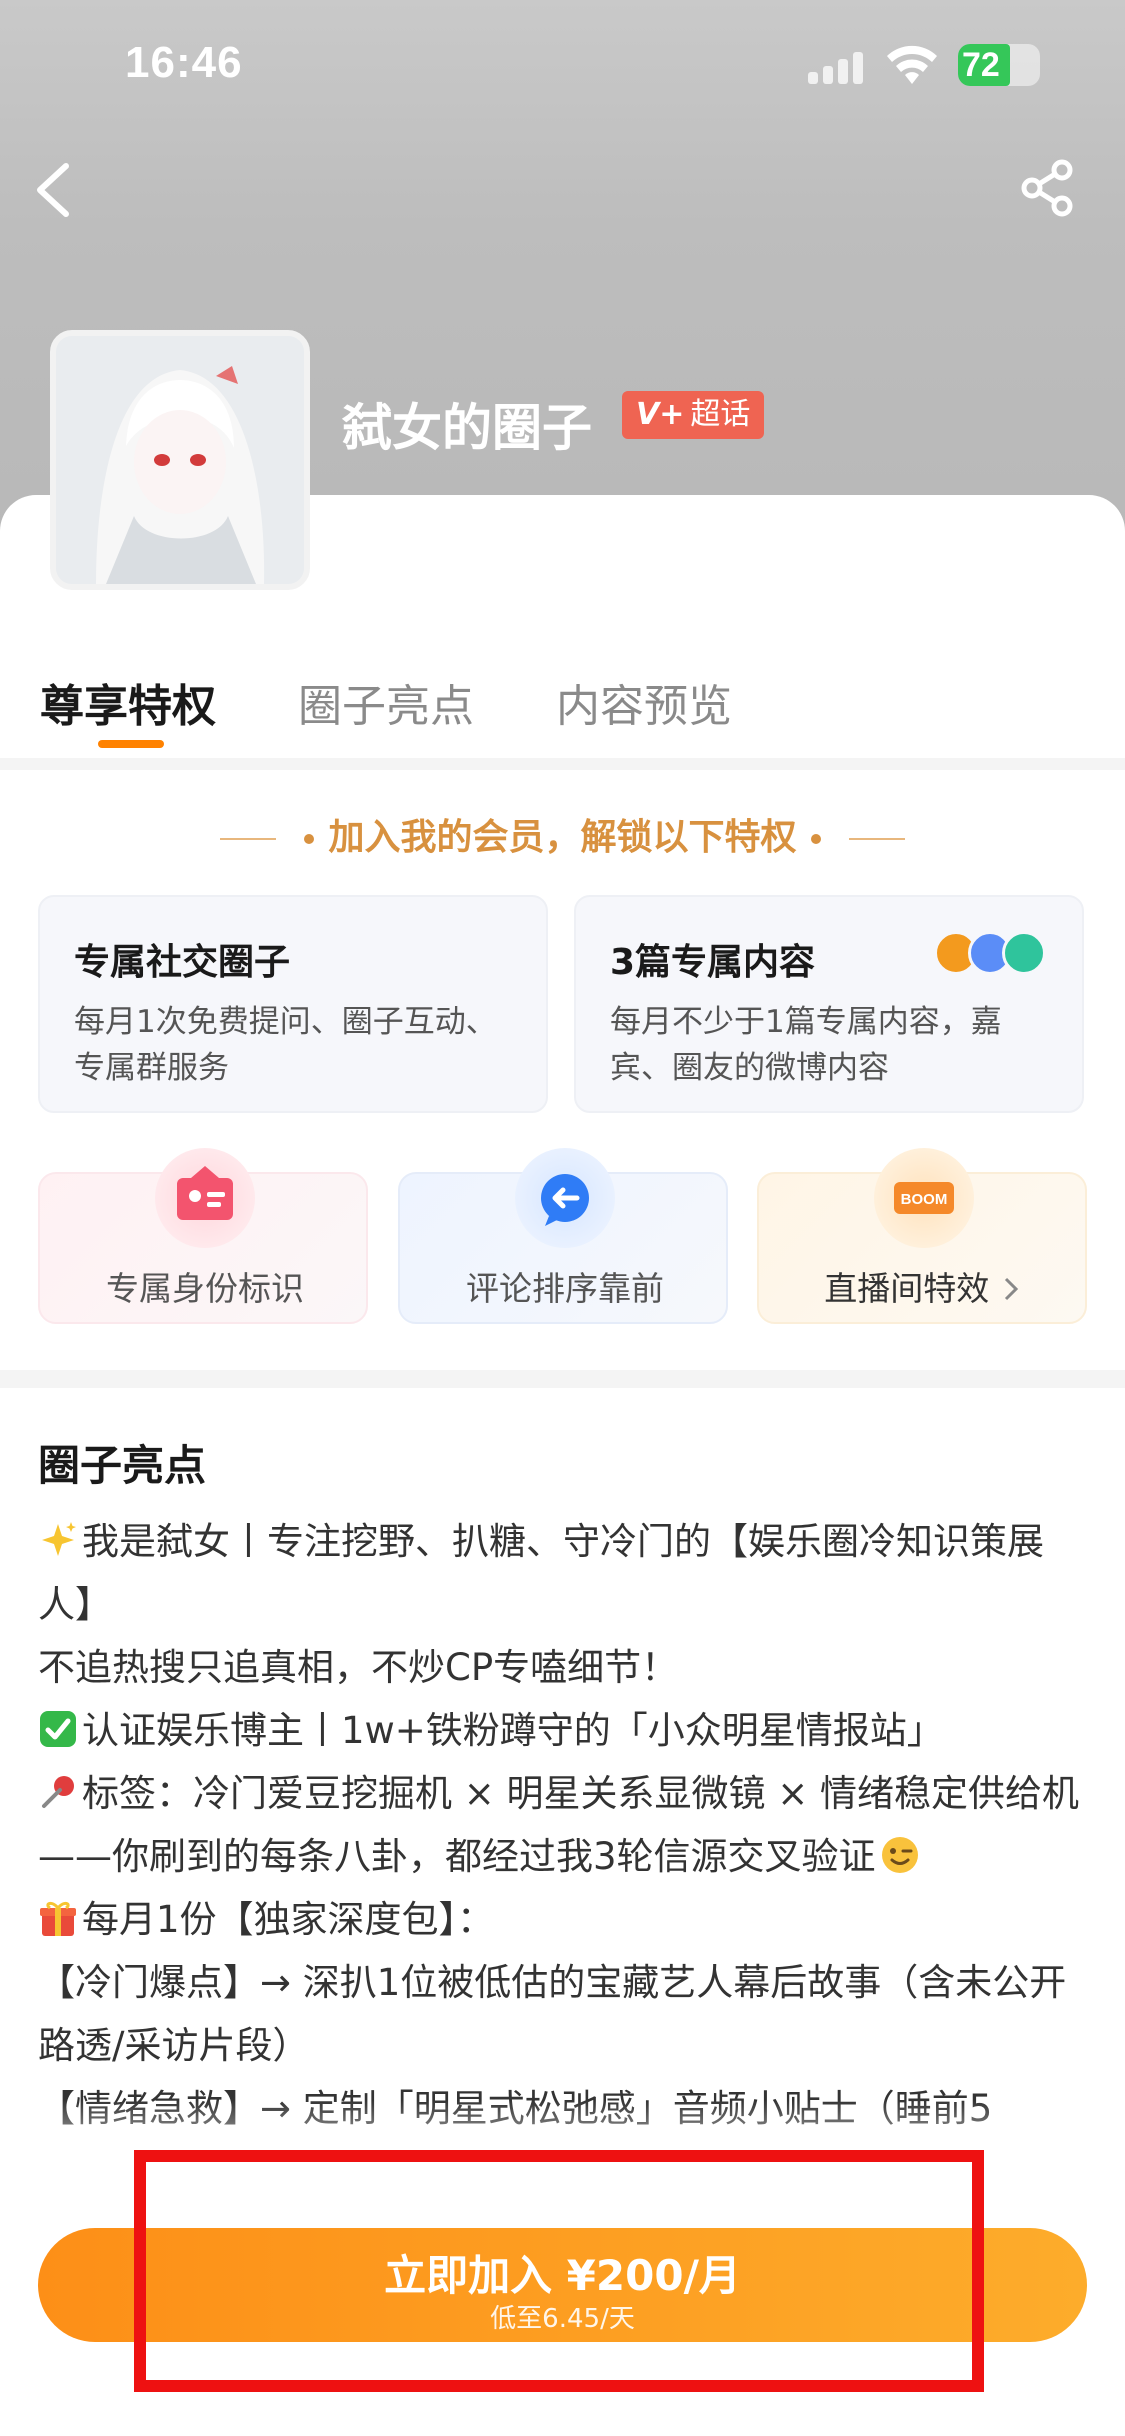 This screenshot has height=2436, width=1125. Describe the element at coordinates (205, 1288) in the screenshot. I see `mini-card-label: 专属身份标识` at that location.